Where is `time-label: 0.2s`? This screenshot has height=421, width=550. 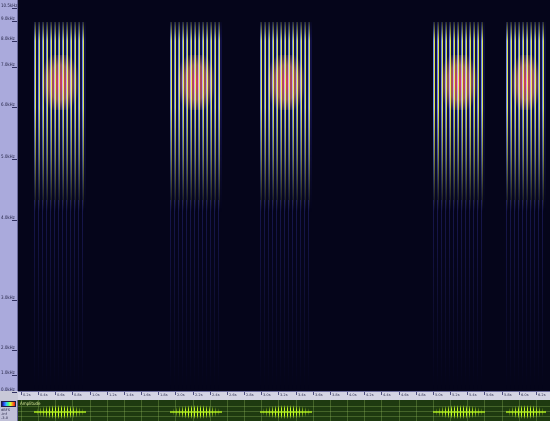
time-label: 0.2s is located at coordinates (27, 395).